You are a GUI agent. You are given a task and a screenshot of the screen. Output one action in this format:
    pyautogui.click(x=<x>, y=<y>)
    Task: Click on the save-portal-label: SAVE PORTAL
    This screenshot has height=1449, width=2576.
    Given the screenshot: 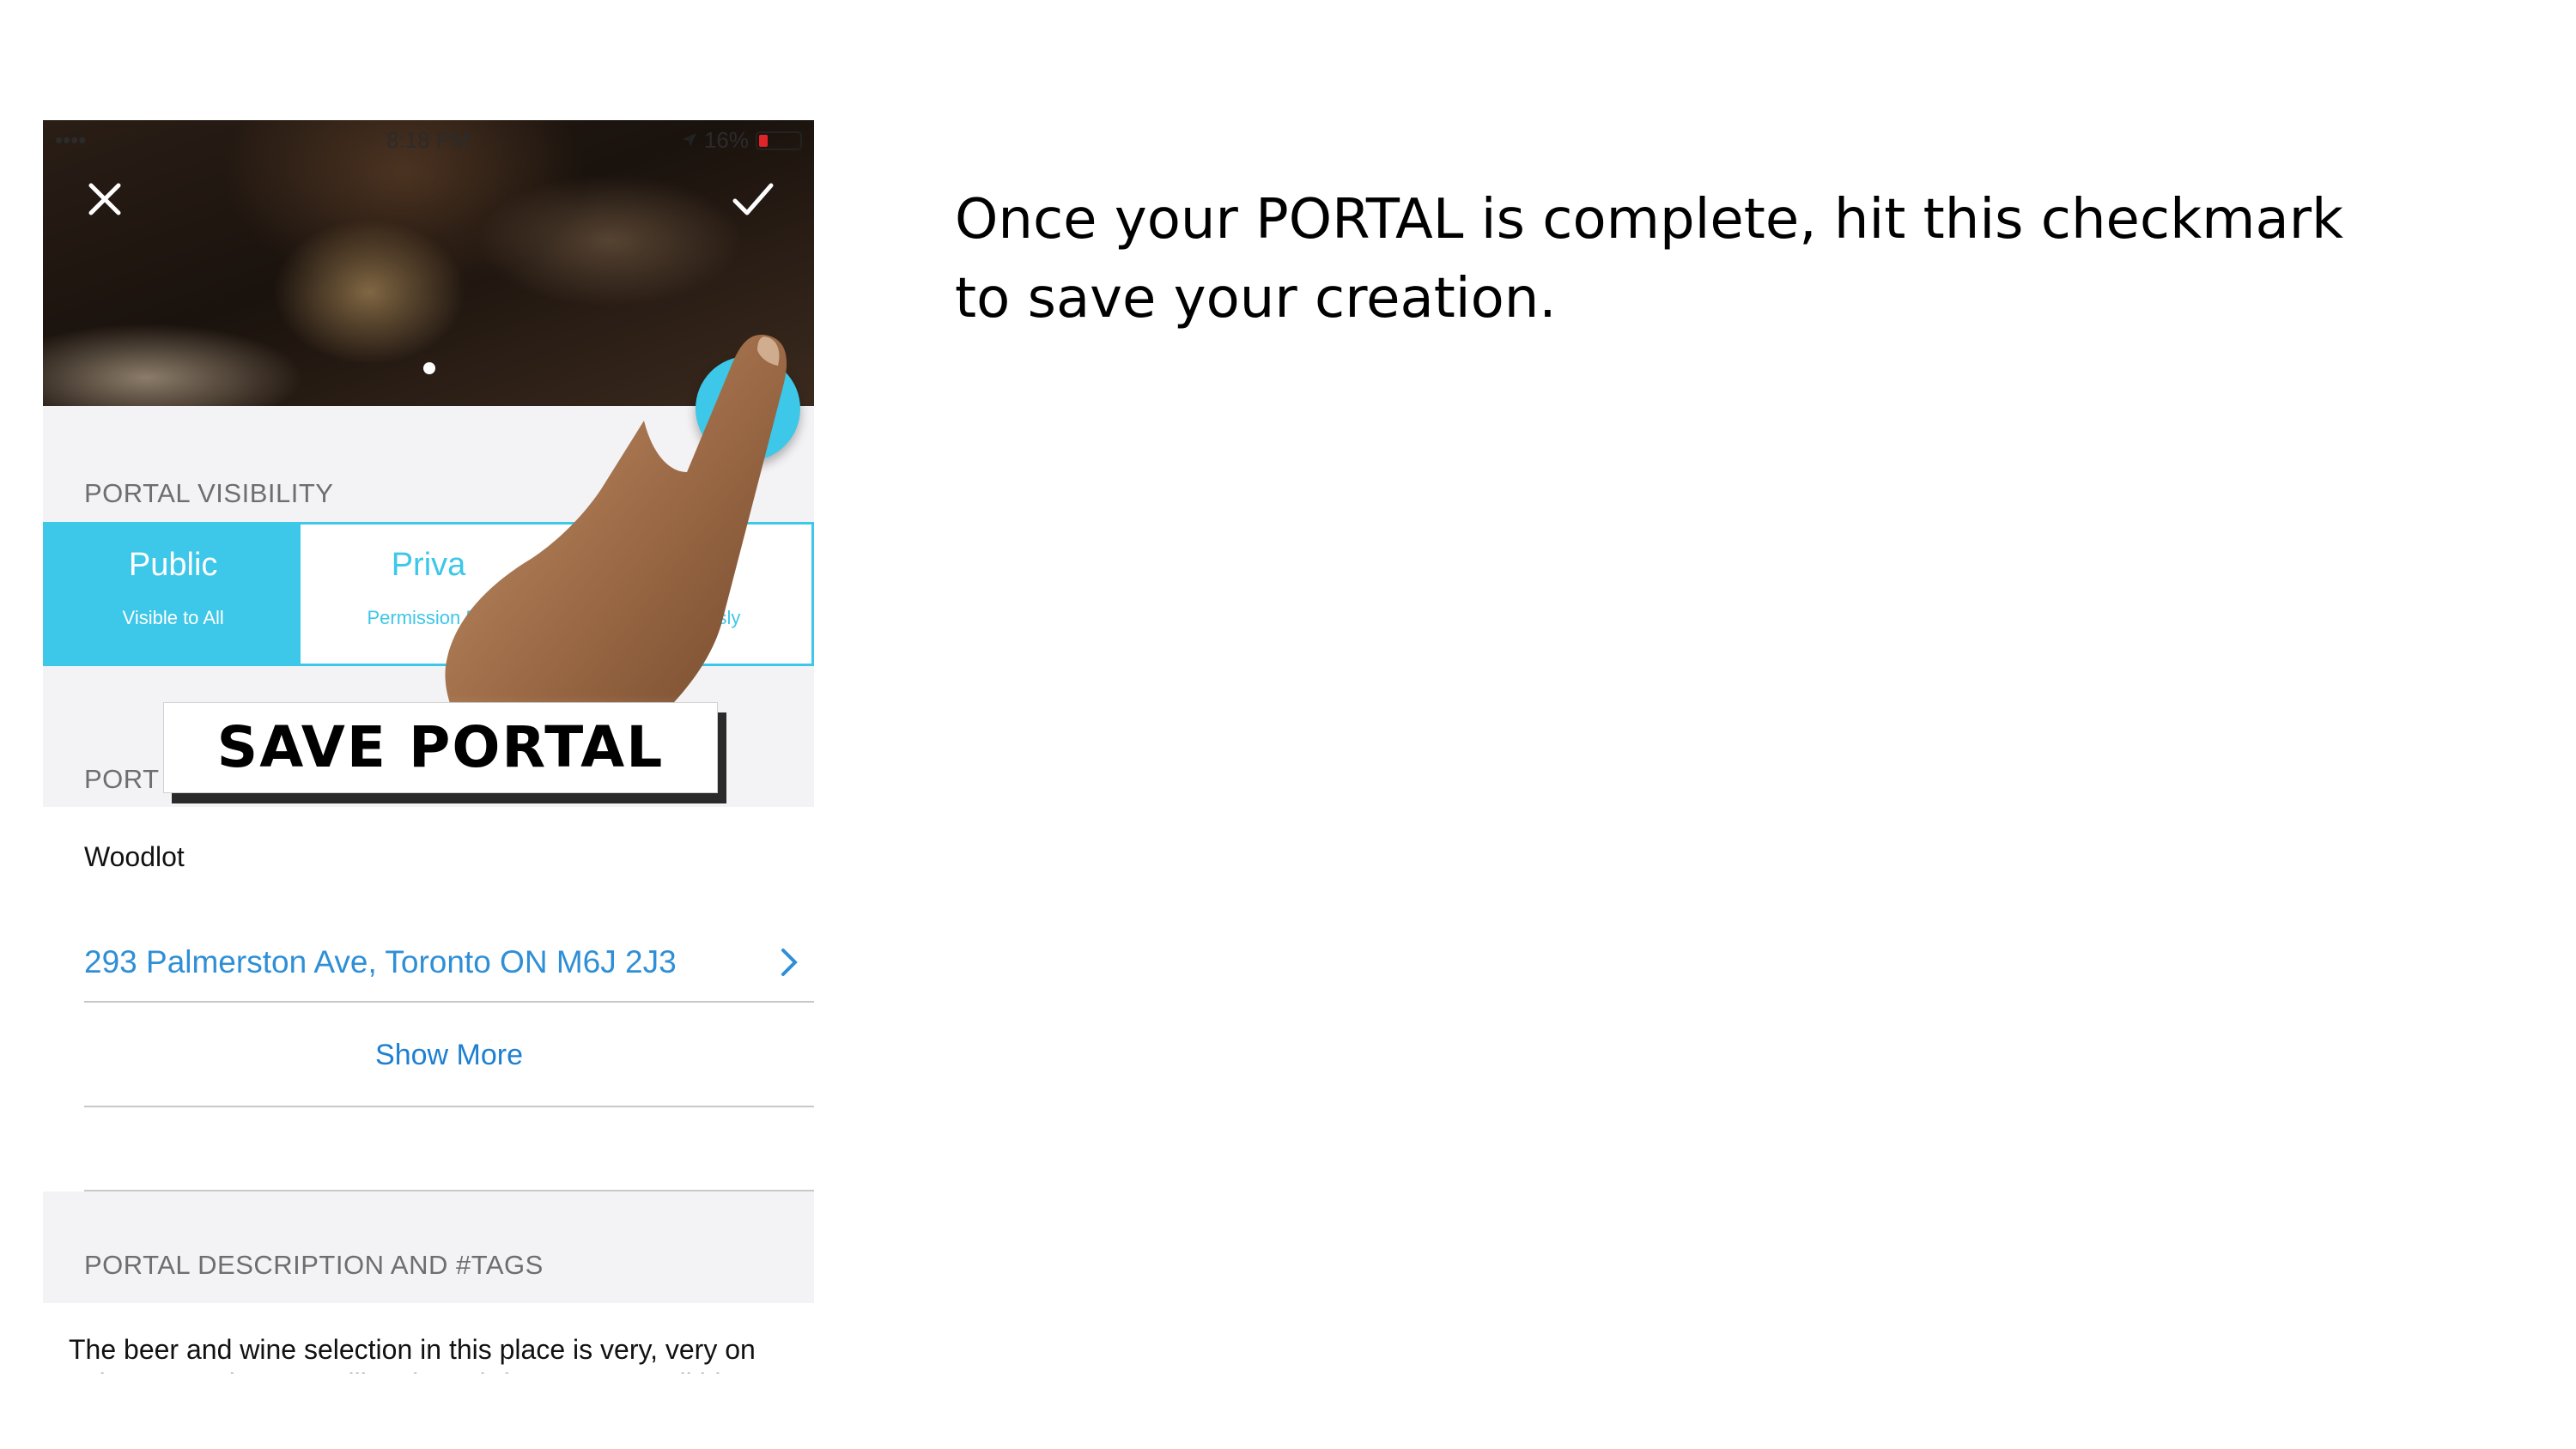 What is the action you would take?
    pyautogui.click(x=441, y=747)
    